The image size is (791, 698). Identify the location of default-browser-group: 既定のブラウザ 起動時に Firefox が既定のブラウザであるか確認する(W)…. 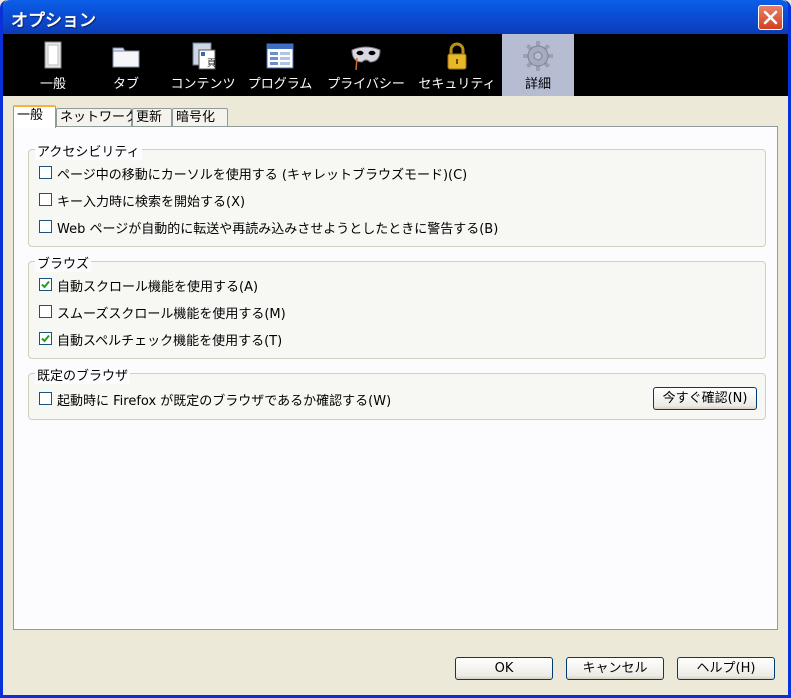
(397, 392).